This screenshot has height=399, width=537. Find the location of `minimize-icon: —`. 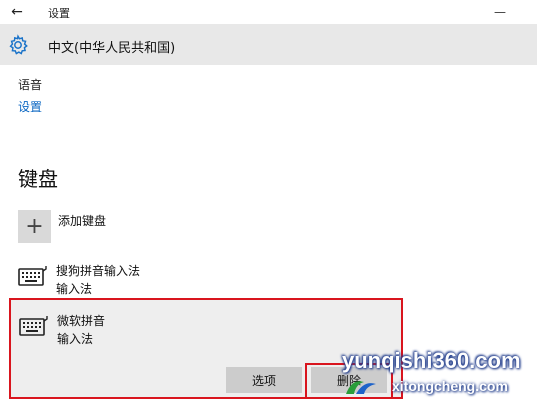

minimize-icon: — is located at coordinates (500, 12).